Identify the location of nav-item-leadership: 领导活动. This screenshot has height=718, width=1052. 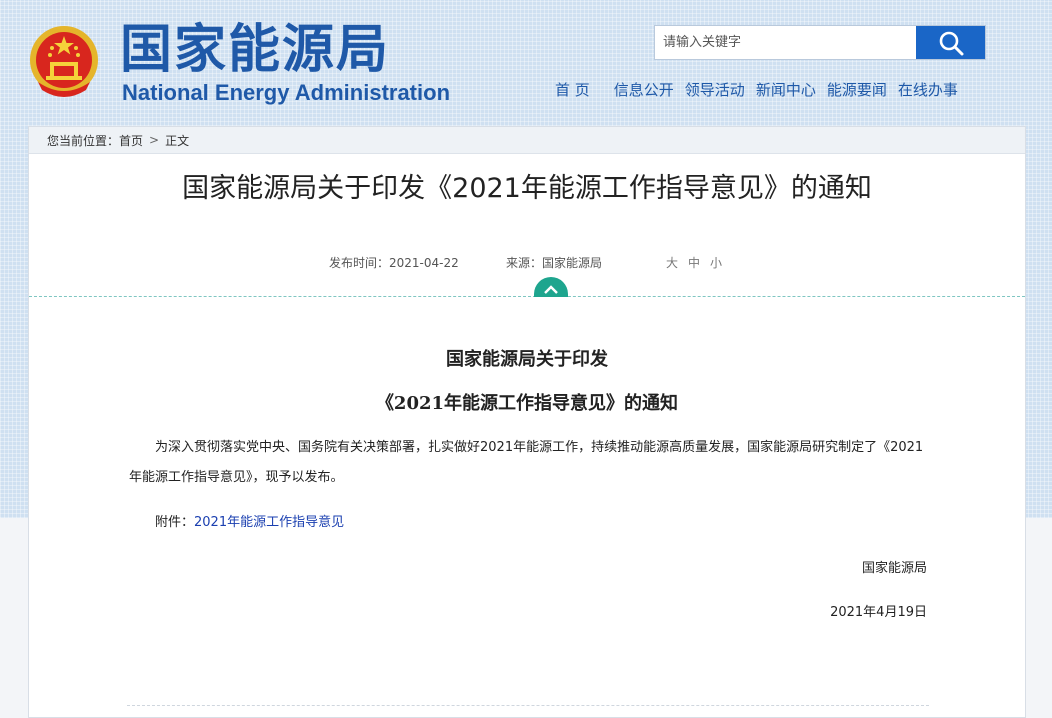
(715, 90).